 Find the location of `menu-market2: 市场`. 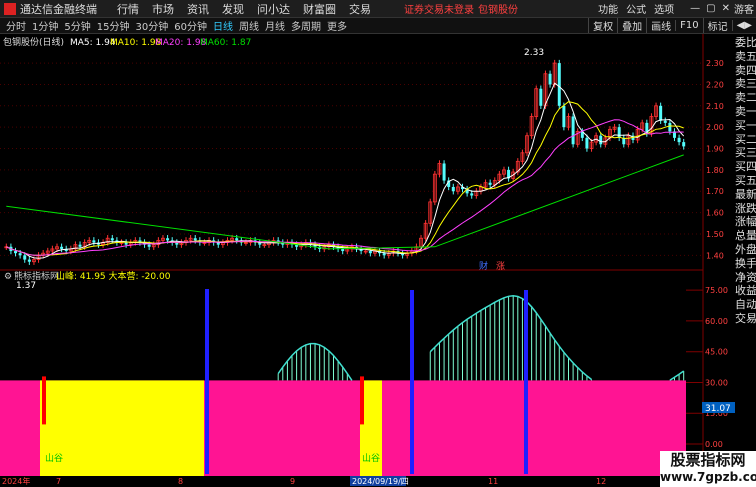

menu-market2: 市场 is located at coordinates (163, 9).